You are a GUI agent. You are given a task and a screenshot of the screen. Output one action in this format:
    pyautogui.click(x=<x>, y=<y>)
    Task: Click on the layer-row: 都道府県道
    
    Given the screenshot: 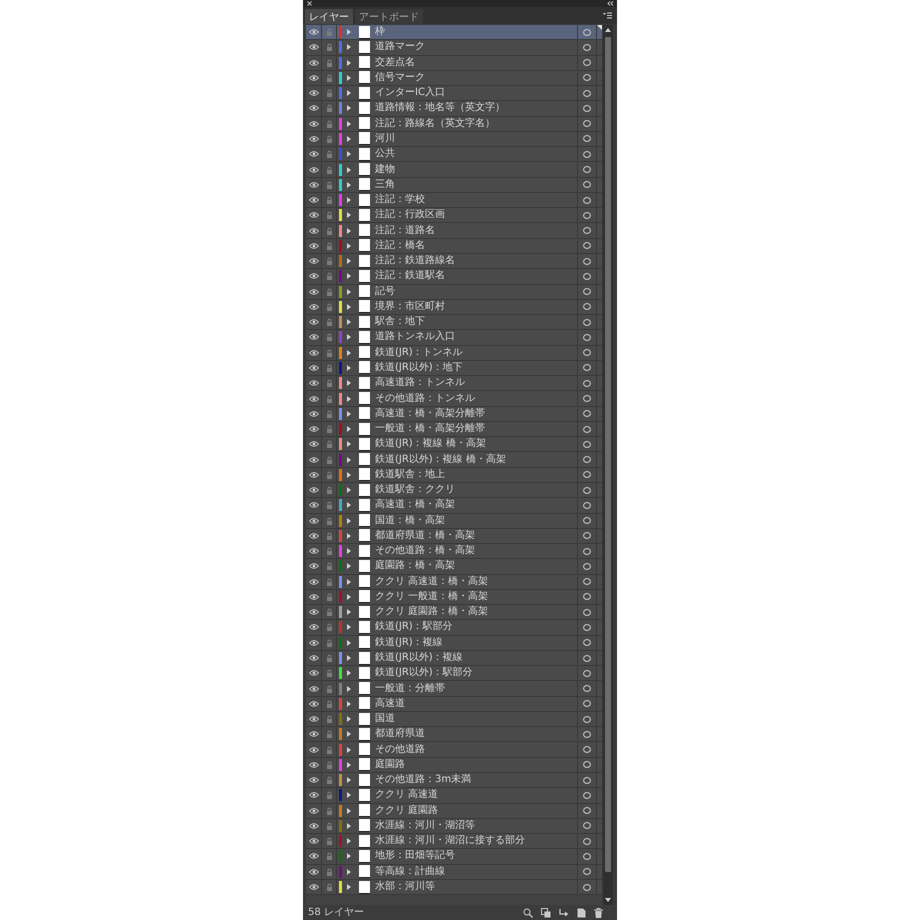 What is the action you would take?
    pyautogui.click(x=454, y=734)
    